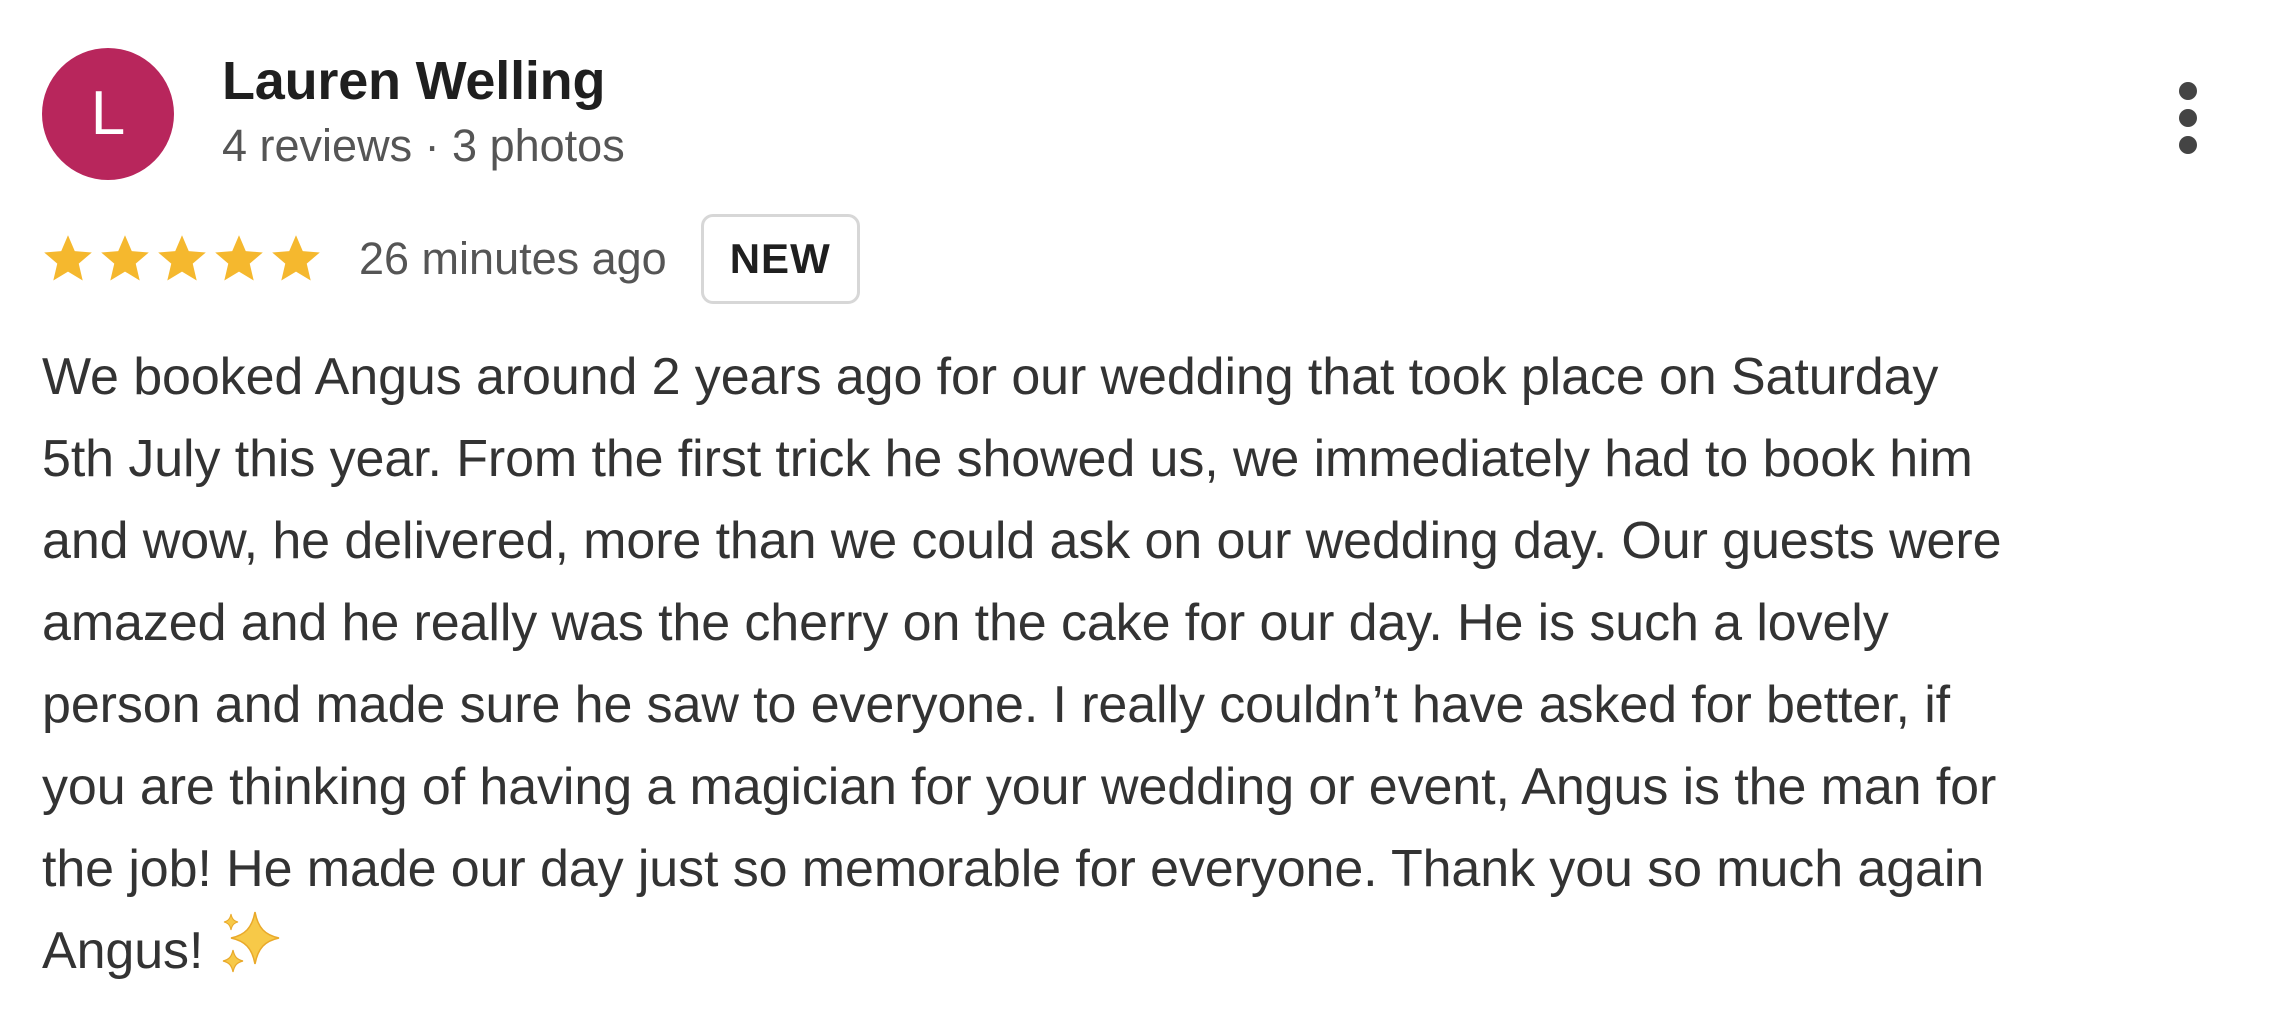 The width and height of the screenshot is (2280, 1036). I want to click on new-badge: NEW, so click(780, 259).